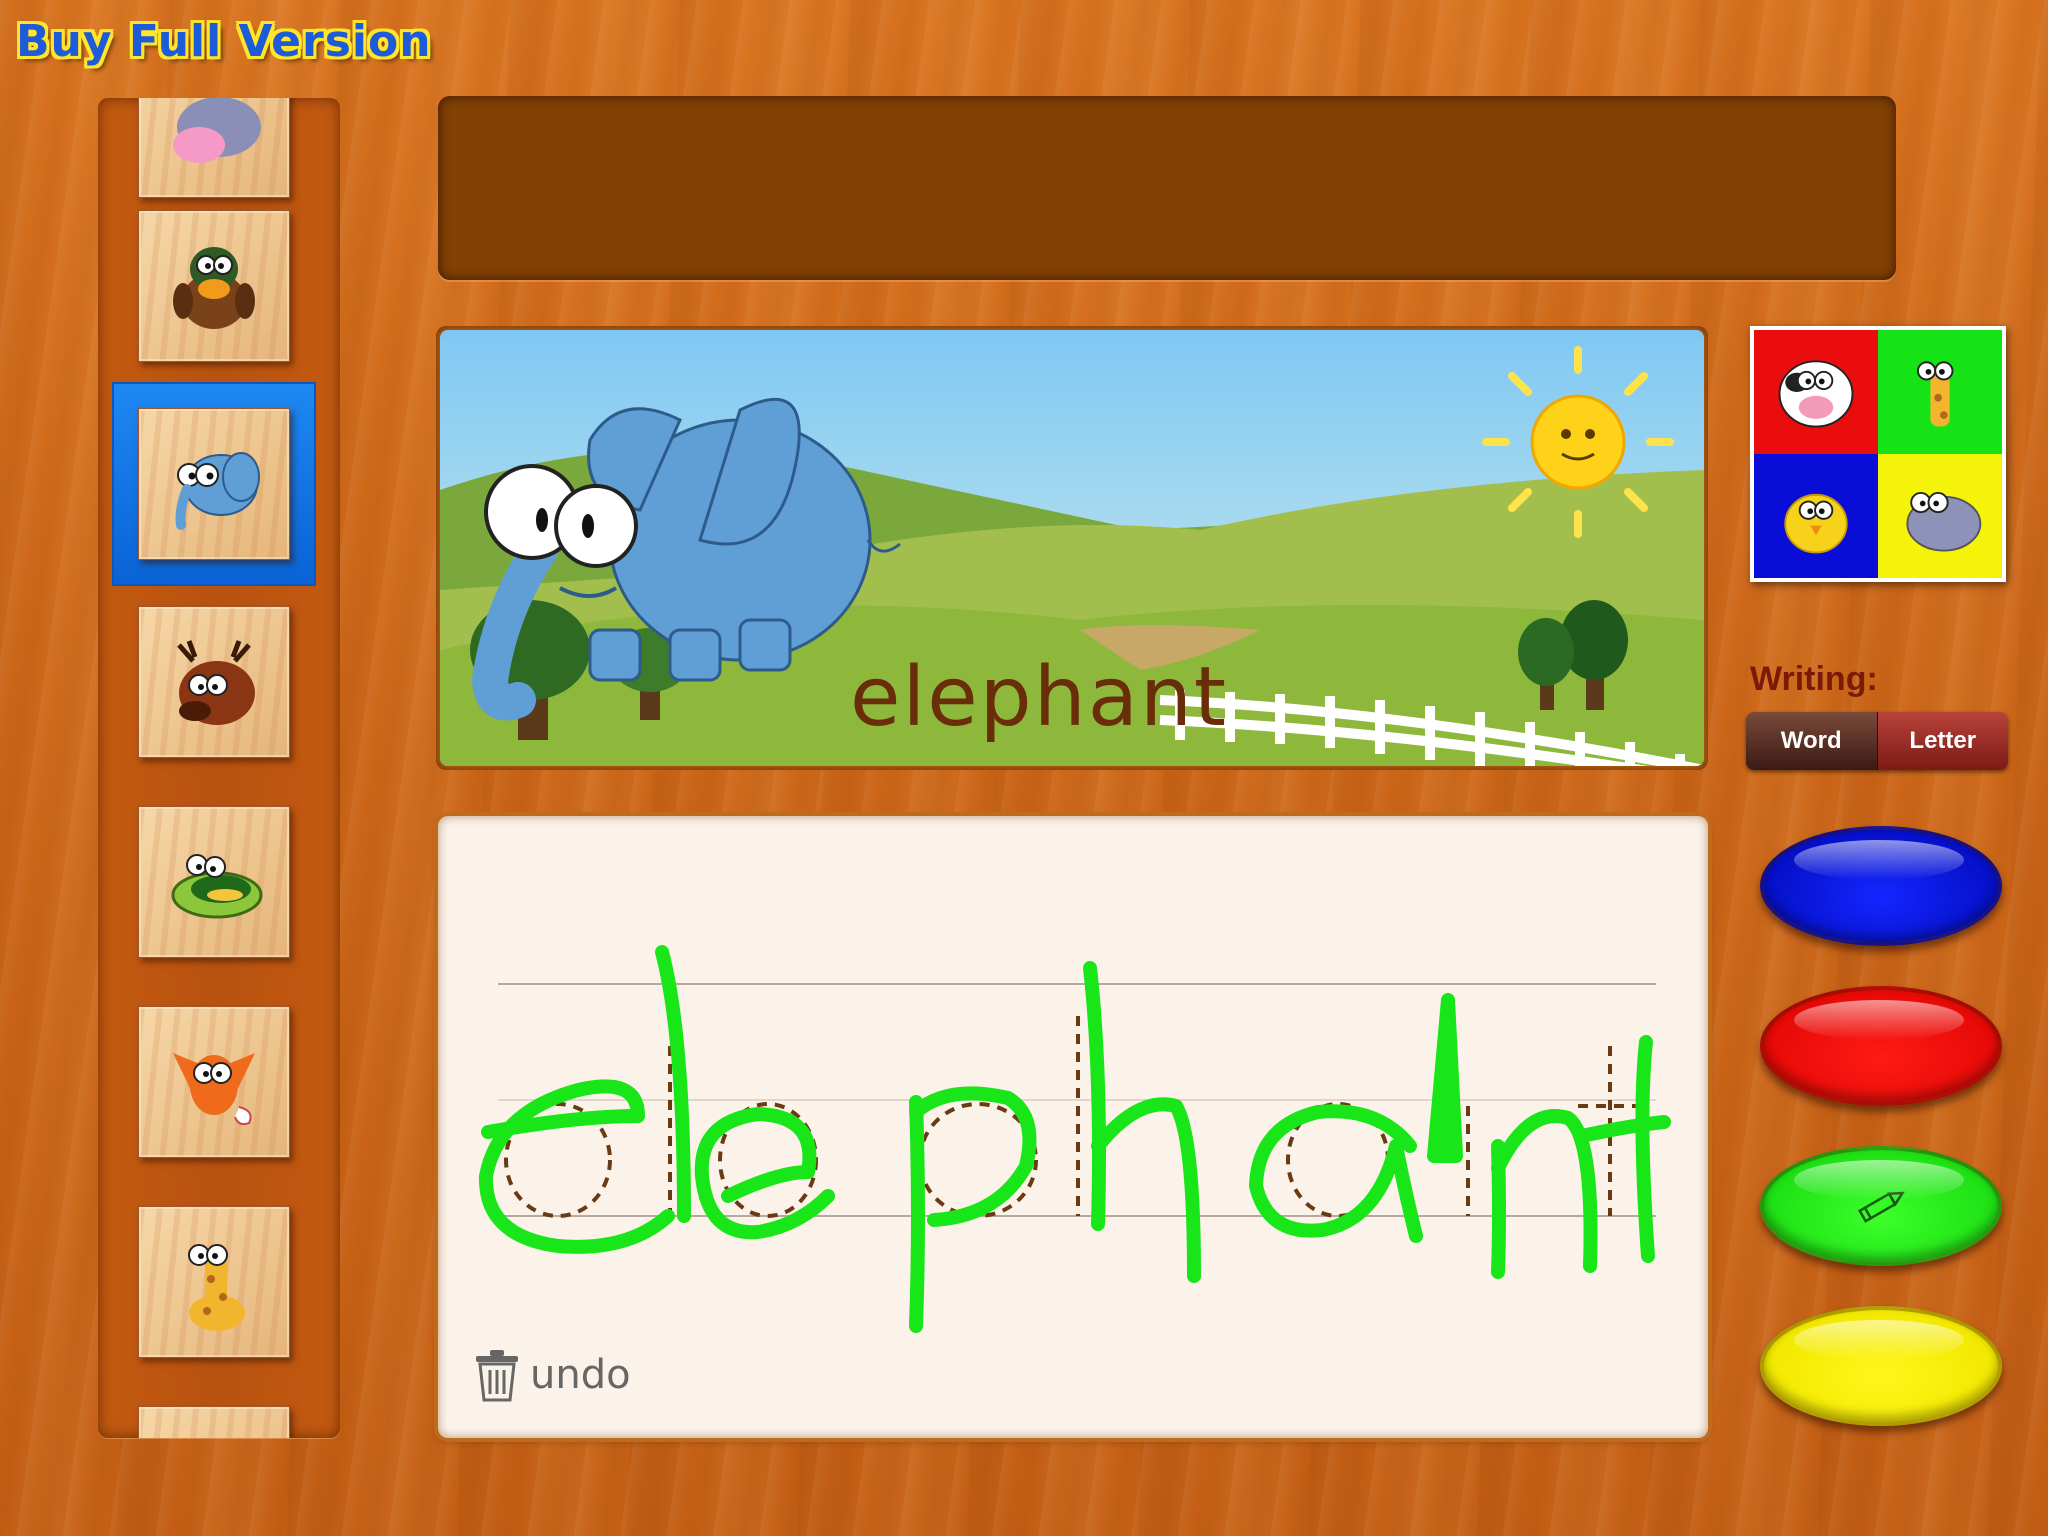 This screenshot has width=2048, height=1536. I want to click on blue-color-button, so click(1881, 886).